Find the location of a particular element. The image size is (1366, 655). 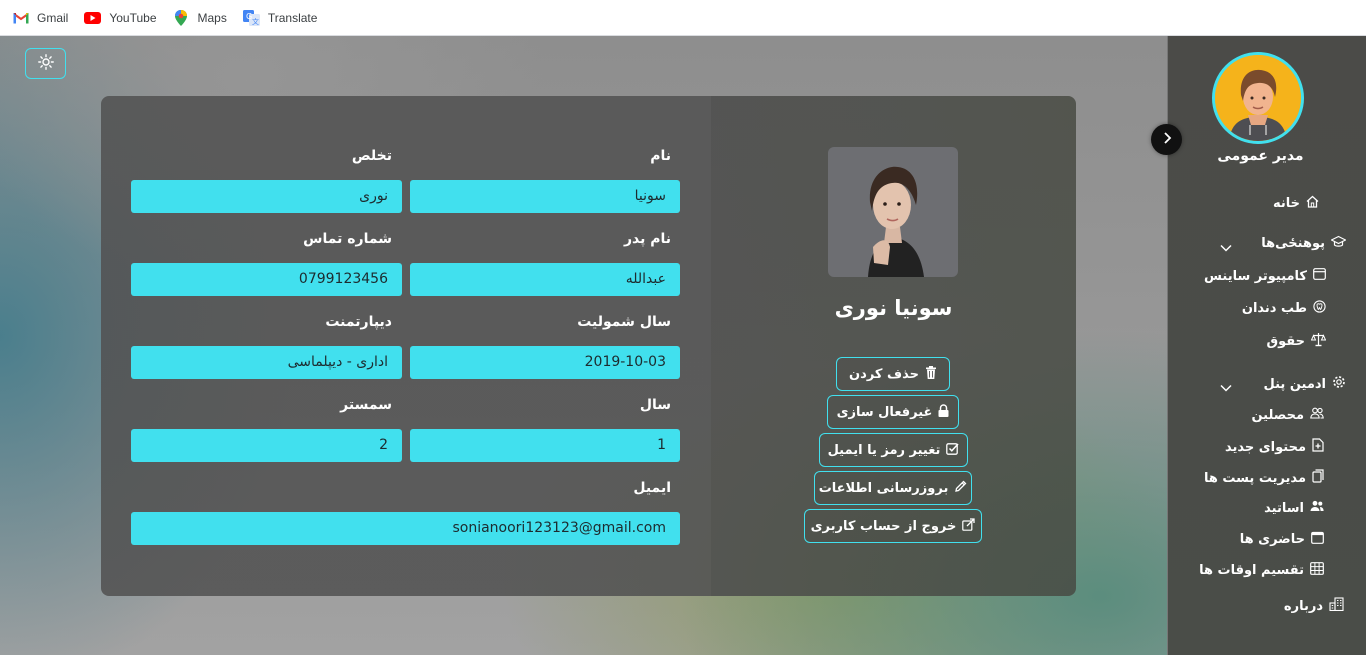

father-name-label: نام پدر is located at coordinates (647, 239).